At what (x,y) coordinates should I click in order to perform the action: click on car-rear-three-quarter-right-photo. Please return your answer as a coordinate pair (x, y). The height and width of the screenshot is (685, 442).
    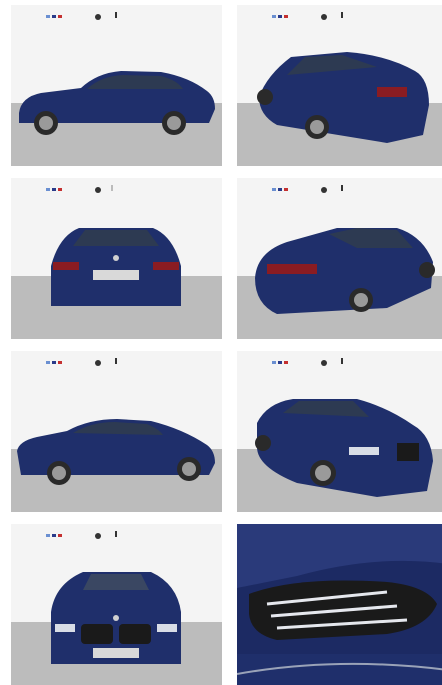
    Looking at the image, I should click on (339, 258).